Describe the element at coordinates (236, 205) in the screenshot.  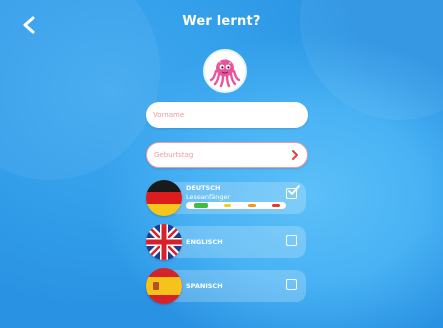
I see `level-indicator` at that location.